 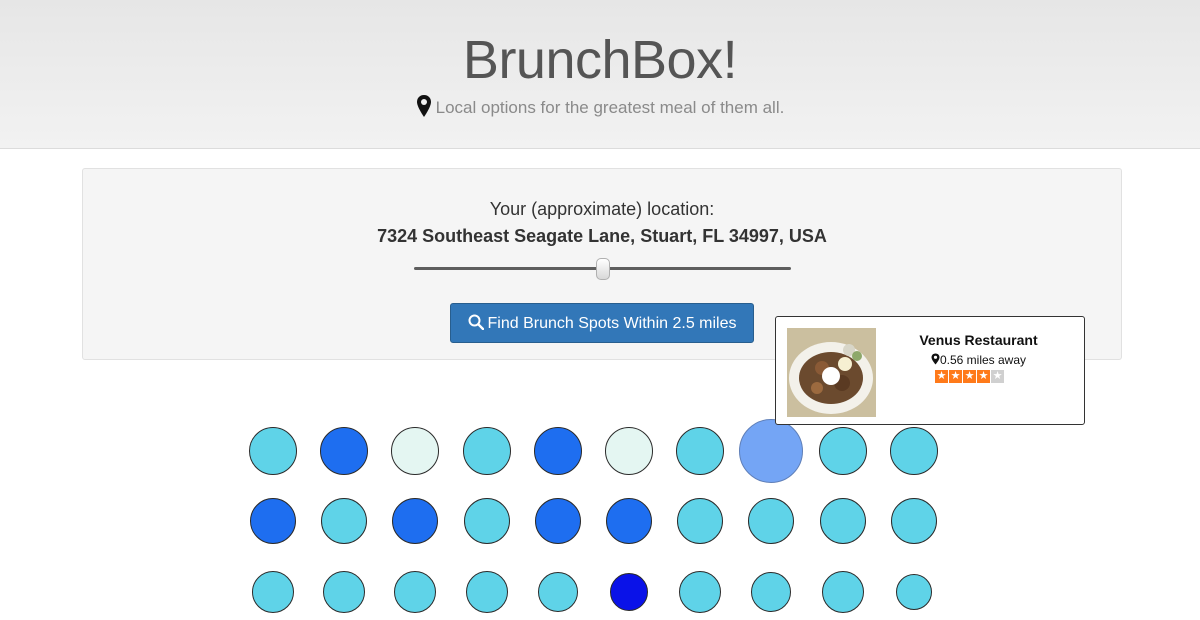 I want to click on find-brunch-button: Find Brunch Spots Within 2.5 miles, so click(x=602, y=323).